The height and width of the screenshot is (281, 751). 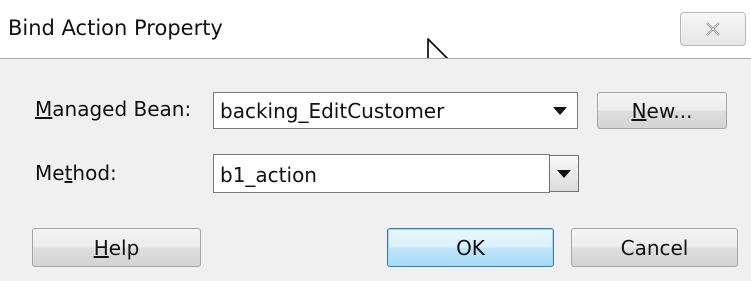 I want to click on managed-bean-select: backing_EditCustomer, so click(x=395, y=110).